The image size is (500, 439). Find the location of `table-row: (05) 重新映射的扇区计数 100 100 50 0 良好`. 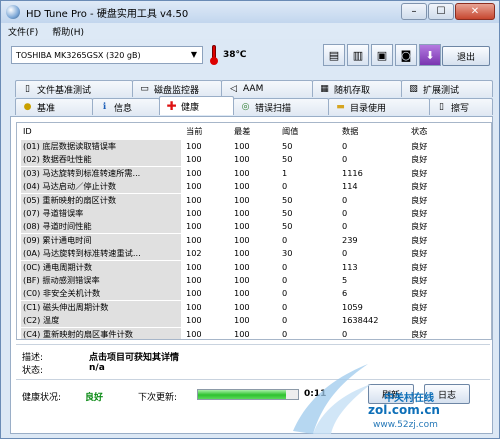

table-row: (05) 重新映射的扇区计数 100 100 50 0 良好 is located at coordinates (254, 200).